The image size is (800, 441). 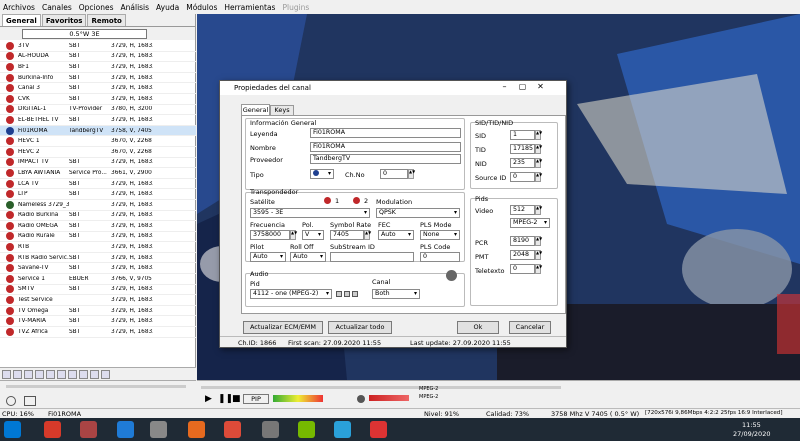 I want to click on source-id-field: 0, so click(x=522, y=177).